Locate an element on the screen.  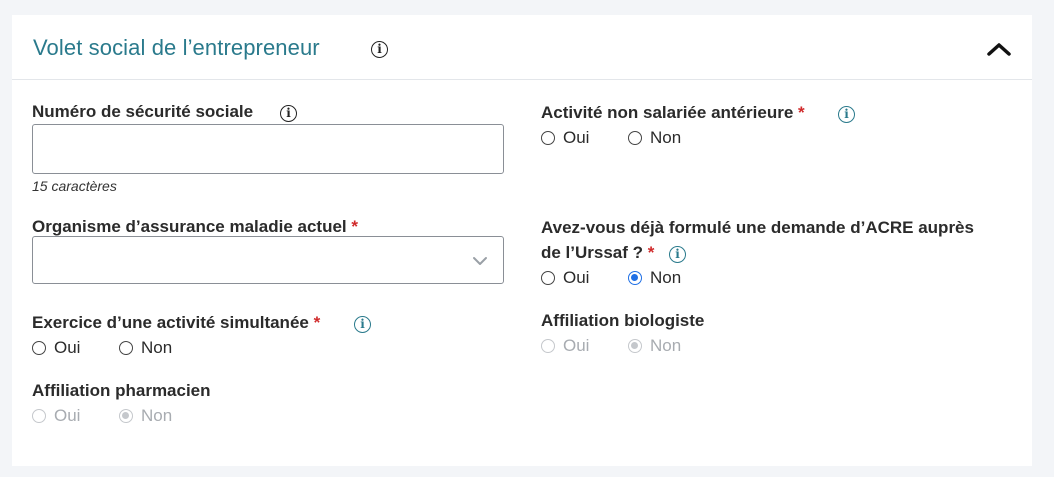
biologist-radio-group: Oui Non is located at coordinates (641, 346).